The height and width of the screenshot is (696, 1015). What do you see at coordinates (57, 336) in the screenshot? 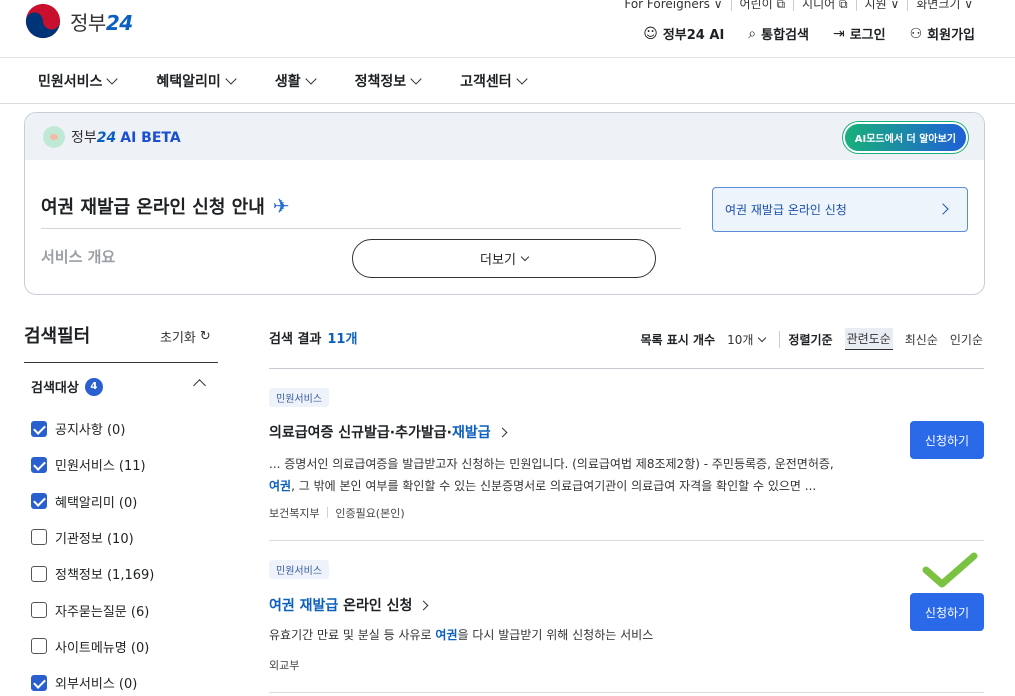
I see `filter-title: 검색필터` at bounding box center [57, 336].